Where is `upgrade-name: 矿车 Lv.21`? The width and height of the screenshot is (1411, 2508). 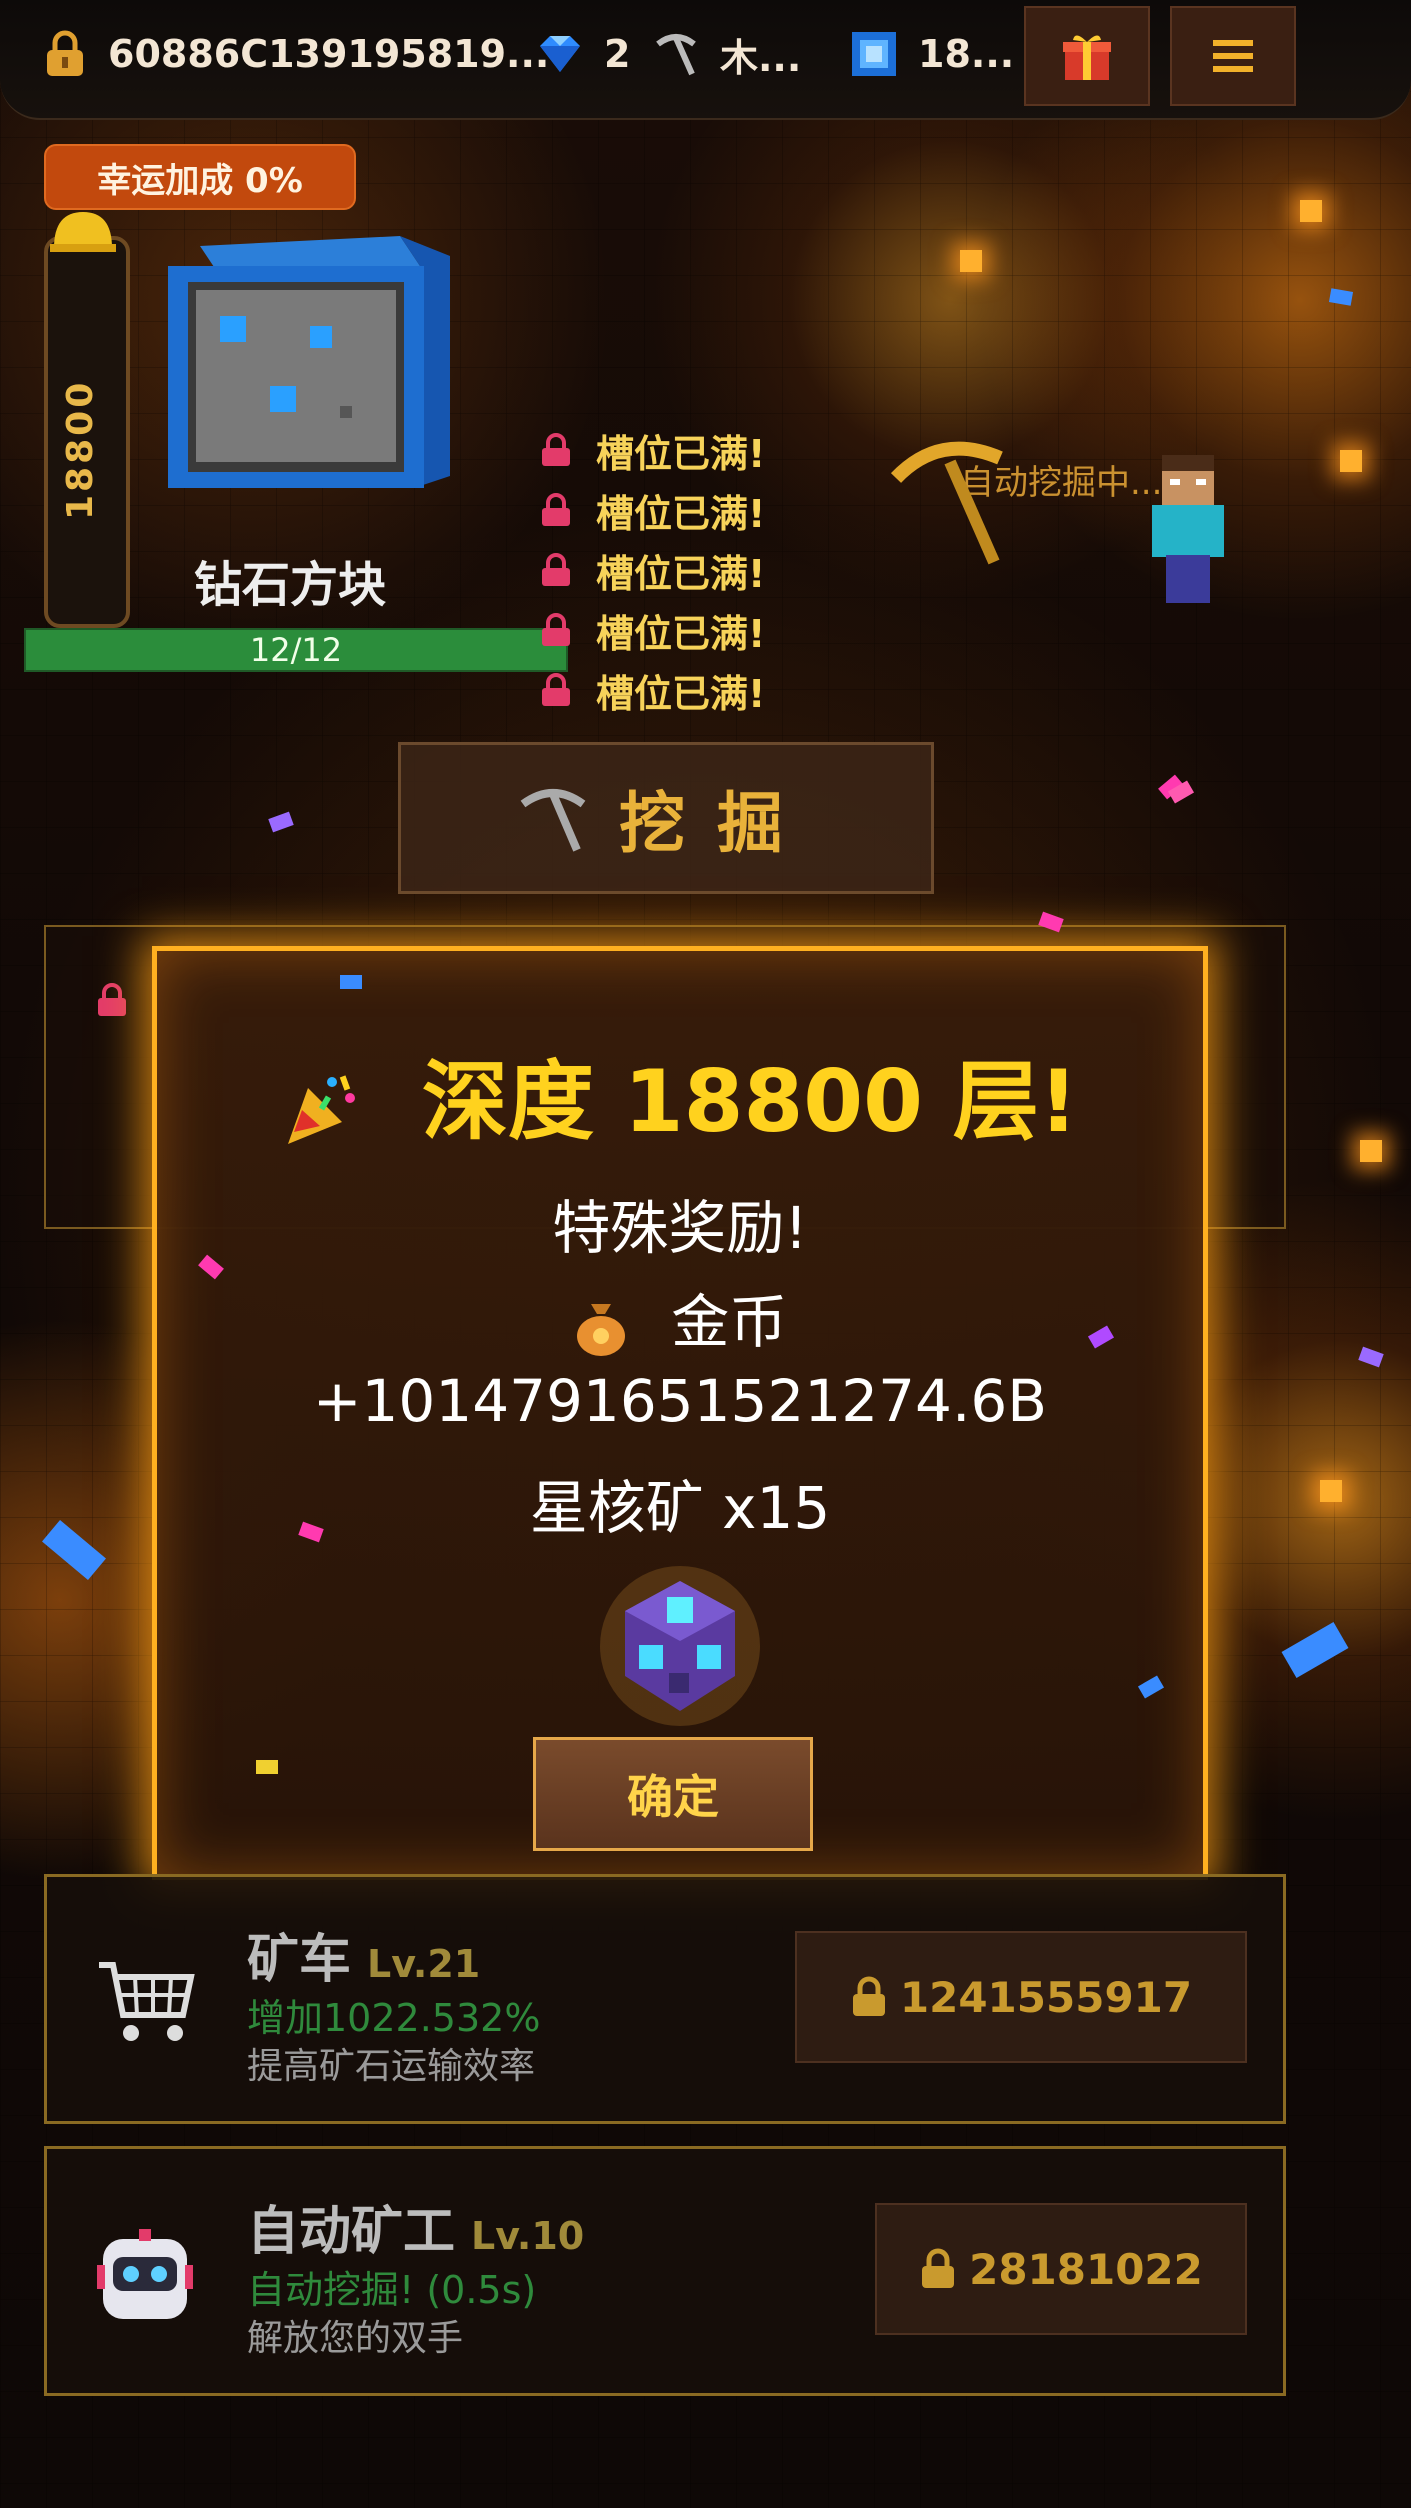
upgrade-name: 矿车 Lv.21 is located at coordinates (363, 1954).